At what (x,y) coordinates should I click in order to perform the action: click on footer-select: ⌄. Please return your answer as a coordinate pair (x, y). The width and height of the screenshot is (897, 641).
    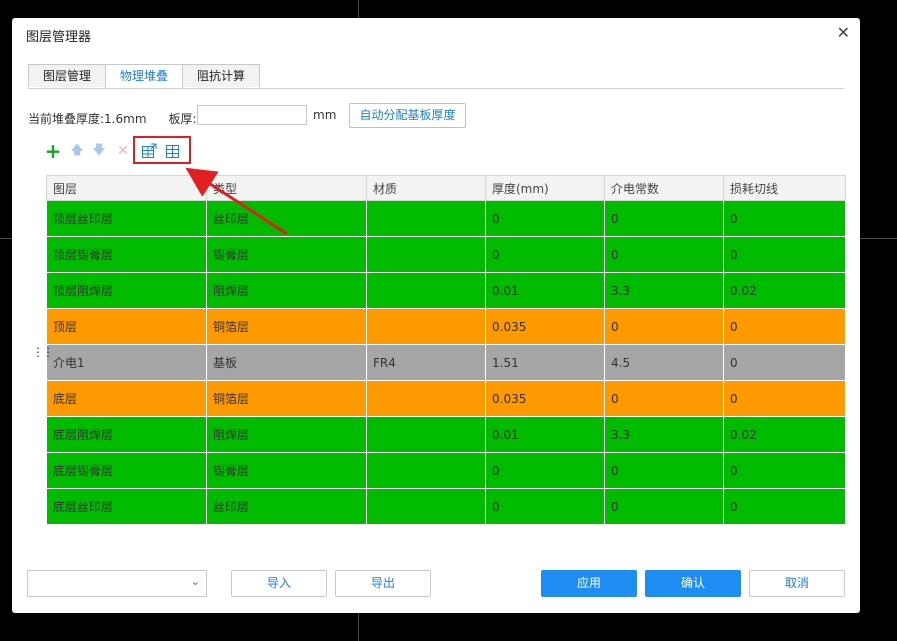
    Looking at the image, I should click on (117, 583).